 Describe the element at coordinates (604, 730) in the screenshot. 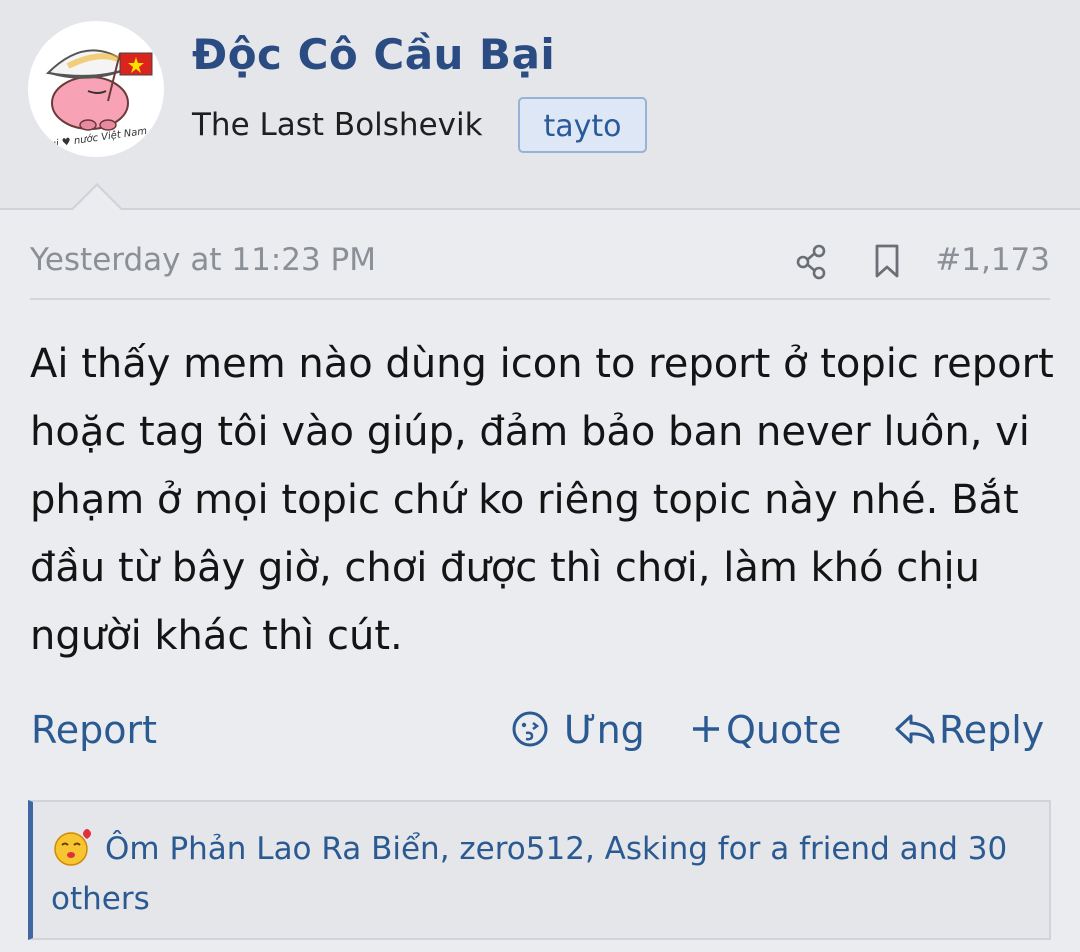

I see `react-label: Ưng` at that location.